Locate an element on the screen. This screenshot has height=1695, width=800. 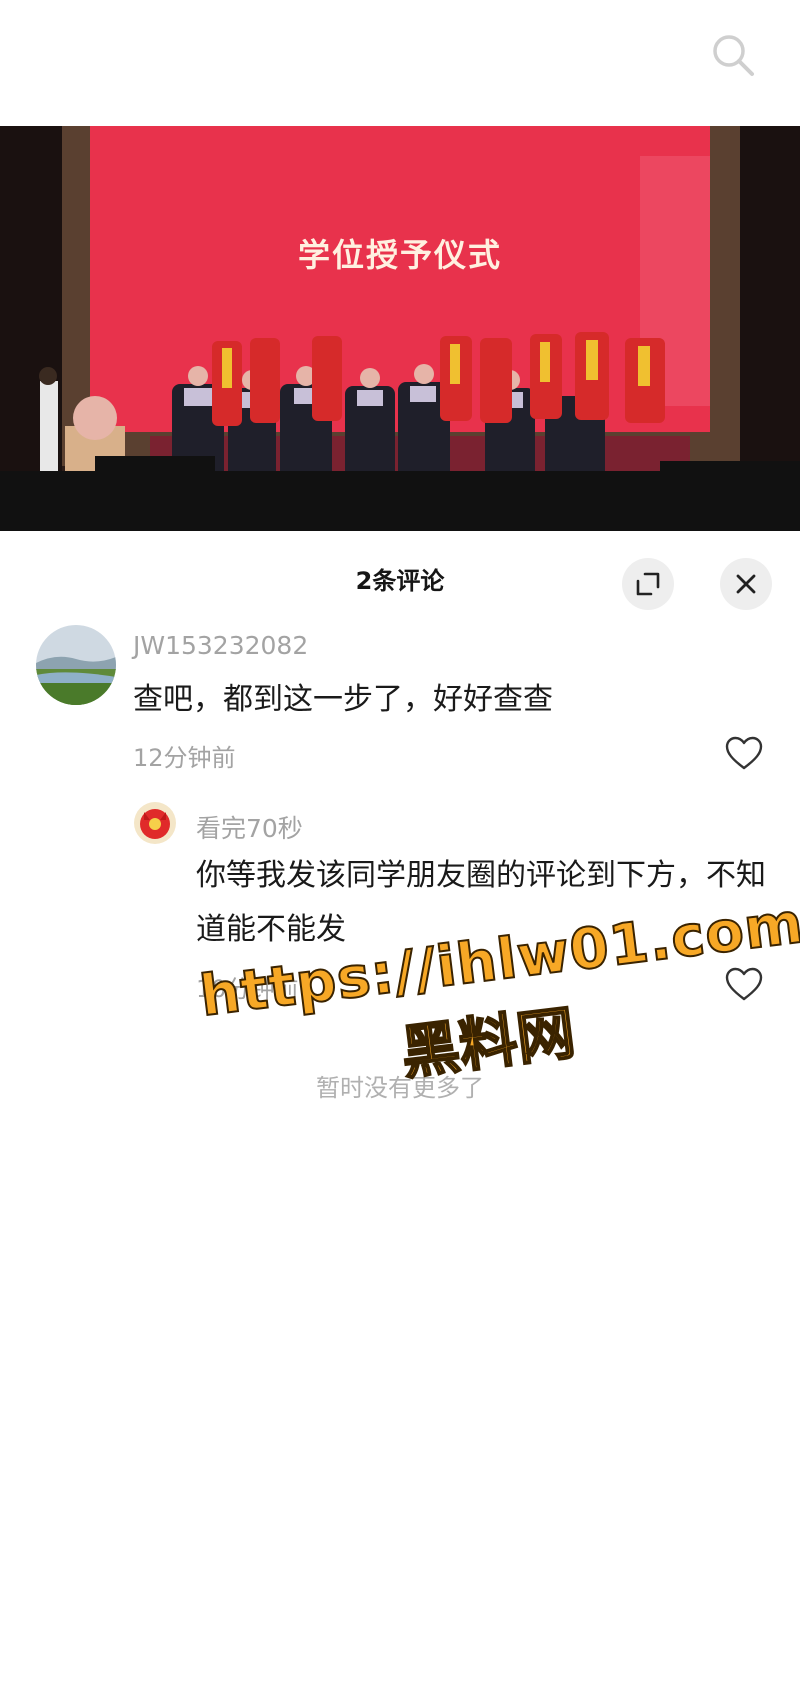
expand-icon is located at coordinates (648, 584).